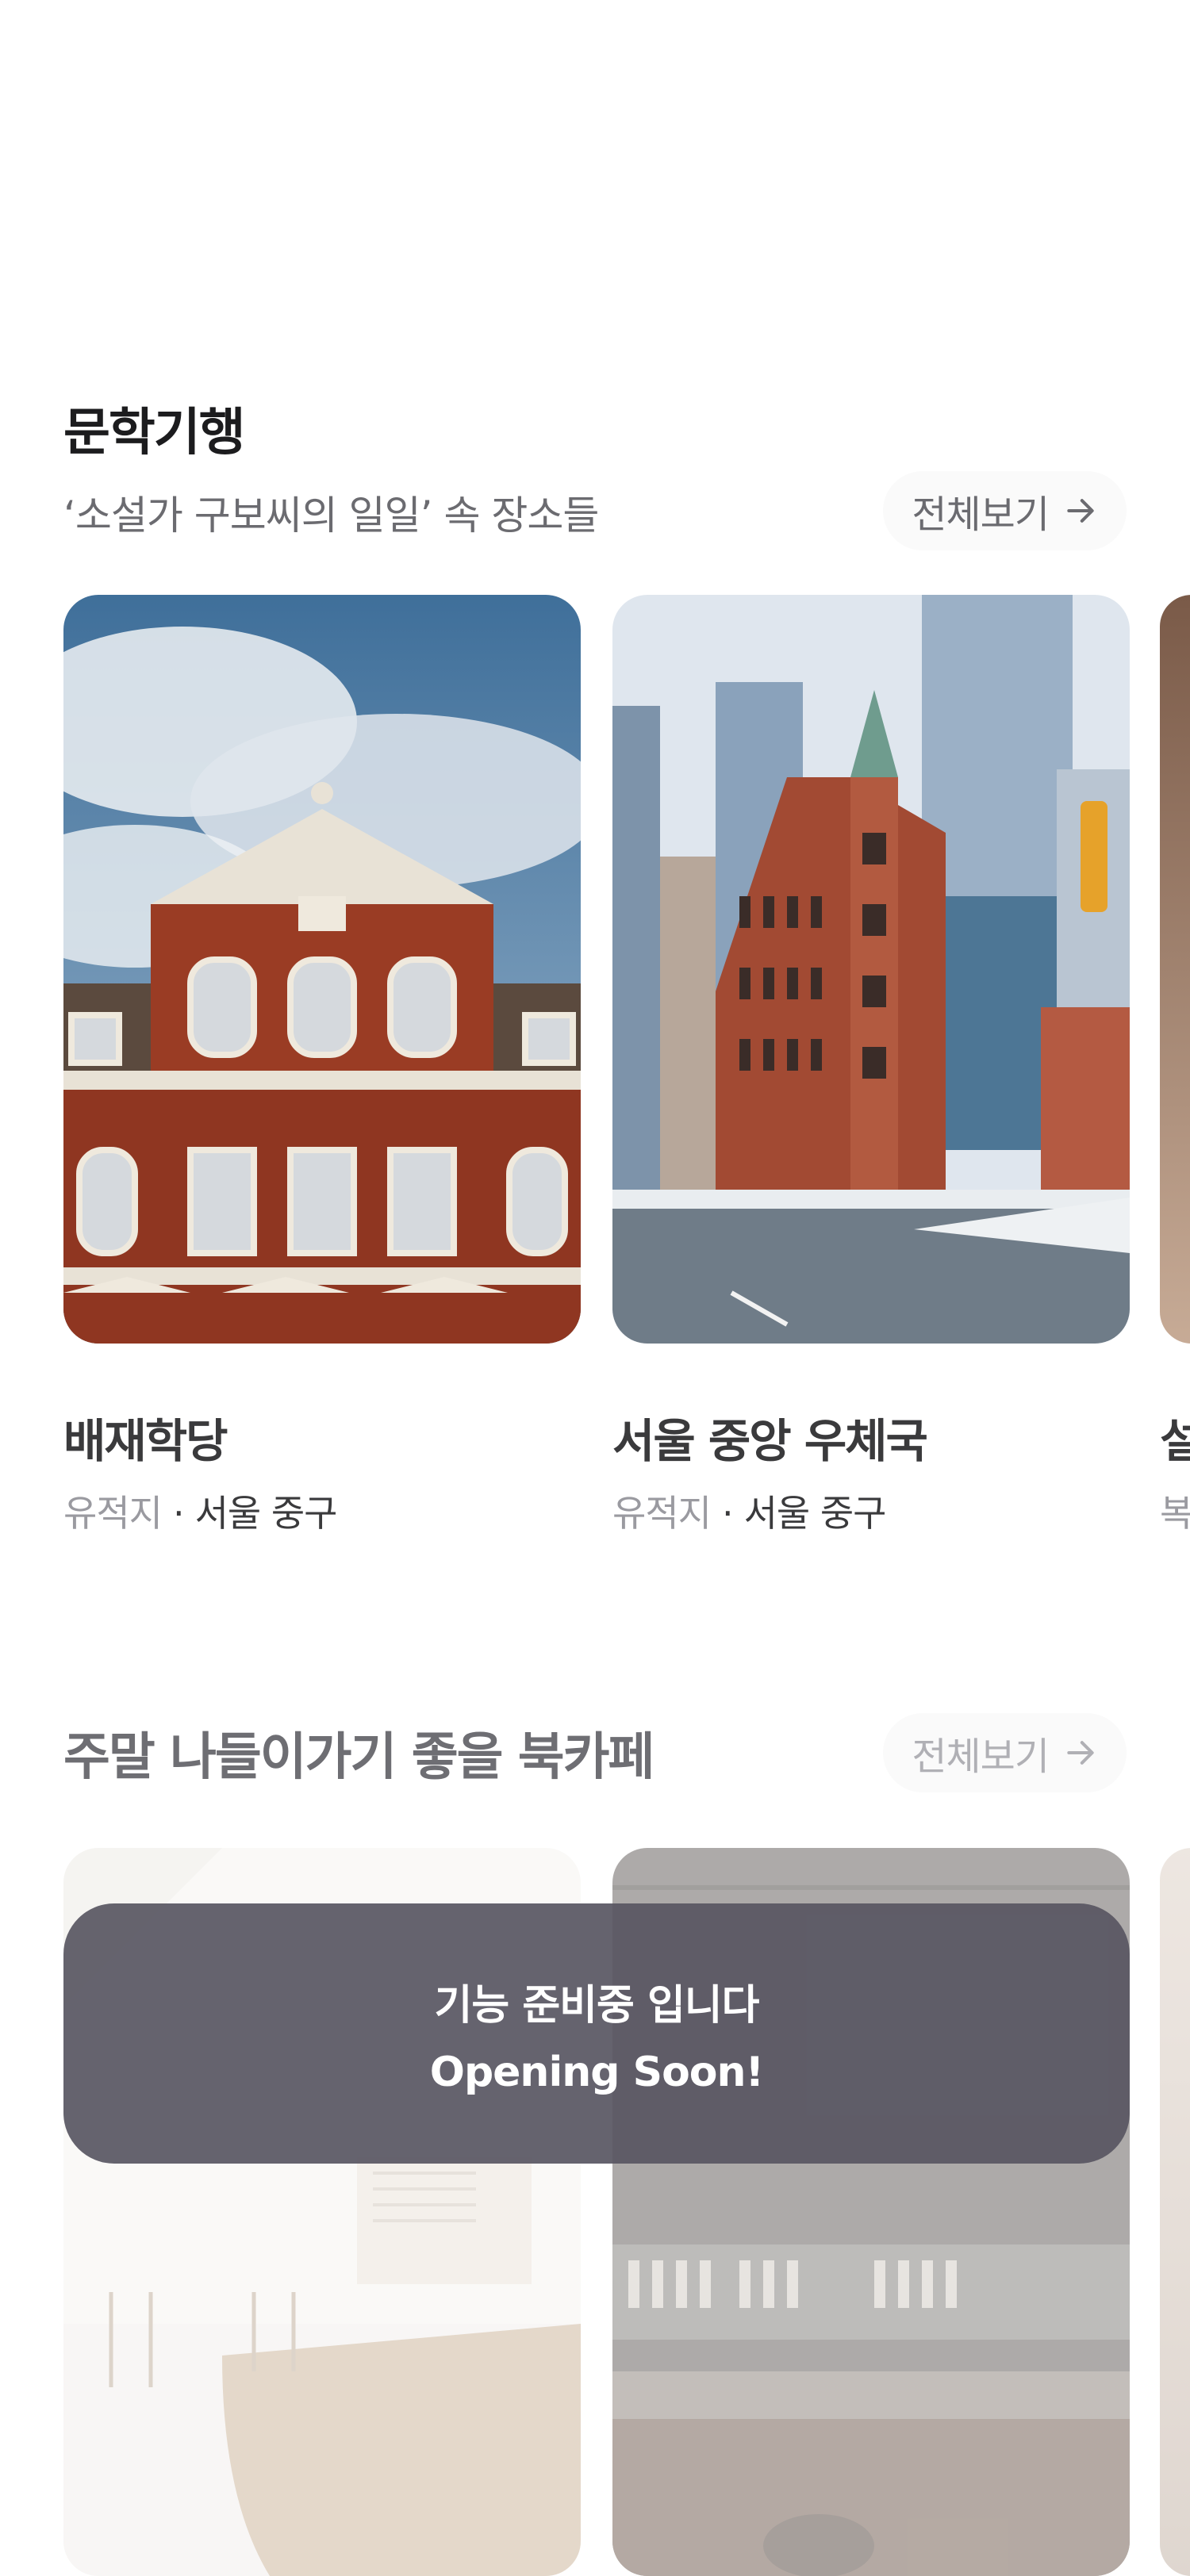 This screenshot has height=2576, width=1190. What do you see at coordinates (1175, 1437) in the screenshot?
I see `place-card-title: 설` at bounding box center [1175, 1437].